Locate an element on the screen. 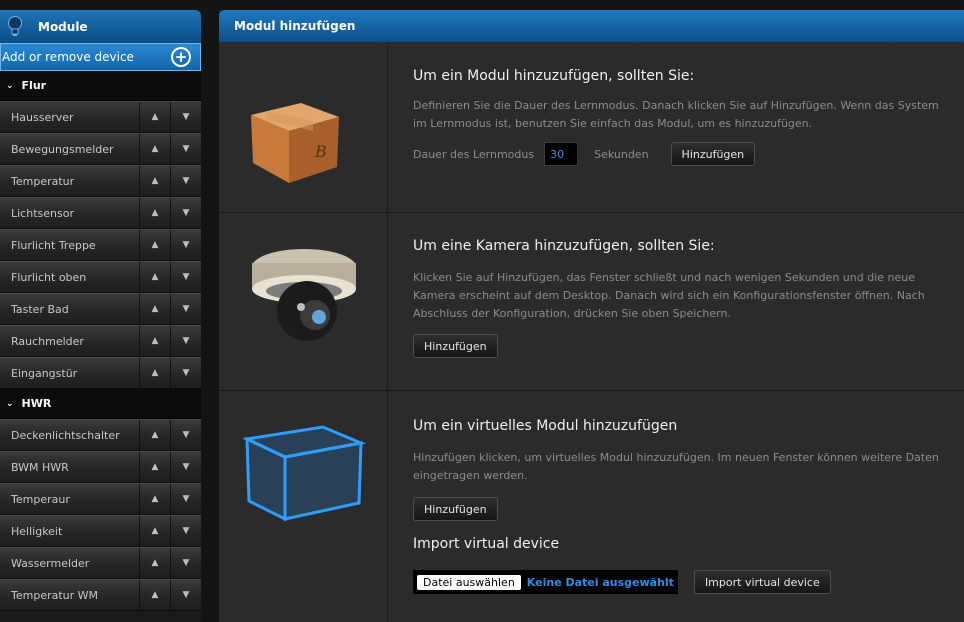 The height and width of the screenshot is (622, 964). file-status: Keine Datei ausgewählt is located at coordinates (600, 582).